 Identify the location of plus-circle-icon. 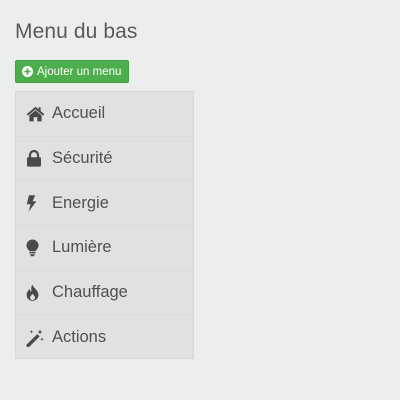
(27, 71).